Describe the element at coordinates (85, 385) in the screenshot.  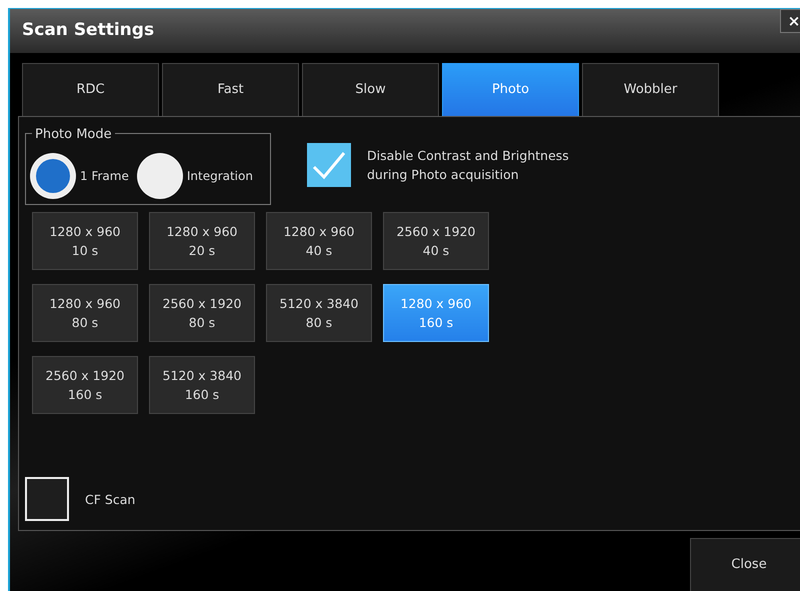
I see `preset-button: 2560 x 1920 160 s` at that location.